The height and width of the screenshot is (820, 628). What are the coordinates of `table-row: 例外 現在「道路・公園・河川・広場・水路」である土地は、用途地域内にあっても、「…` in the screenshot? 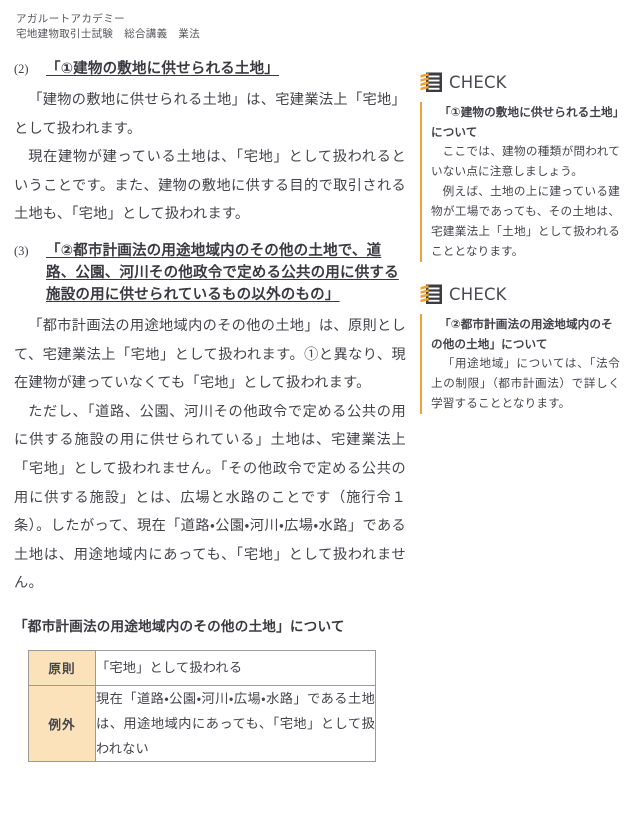 It's located at (202, 723).